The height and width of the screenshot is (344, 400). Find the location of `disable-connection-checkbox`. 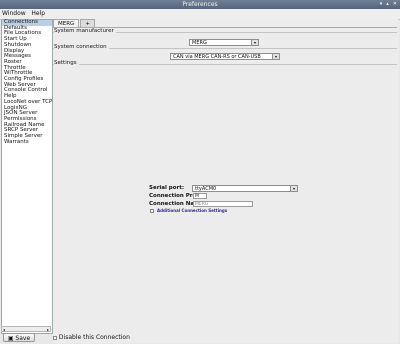

disable-connection-checkbox is located at coordinates (55, 338).